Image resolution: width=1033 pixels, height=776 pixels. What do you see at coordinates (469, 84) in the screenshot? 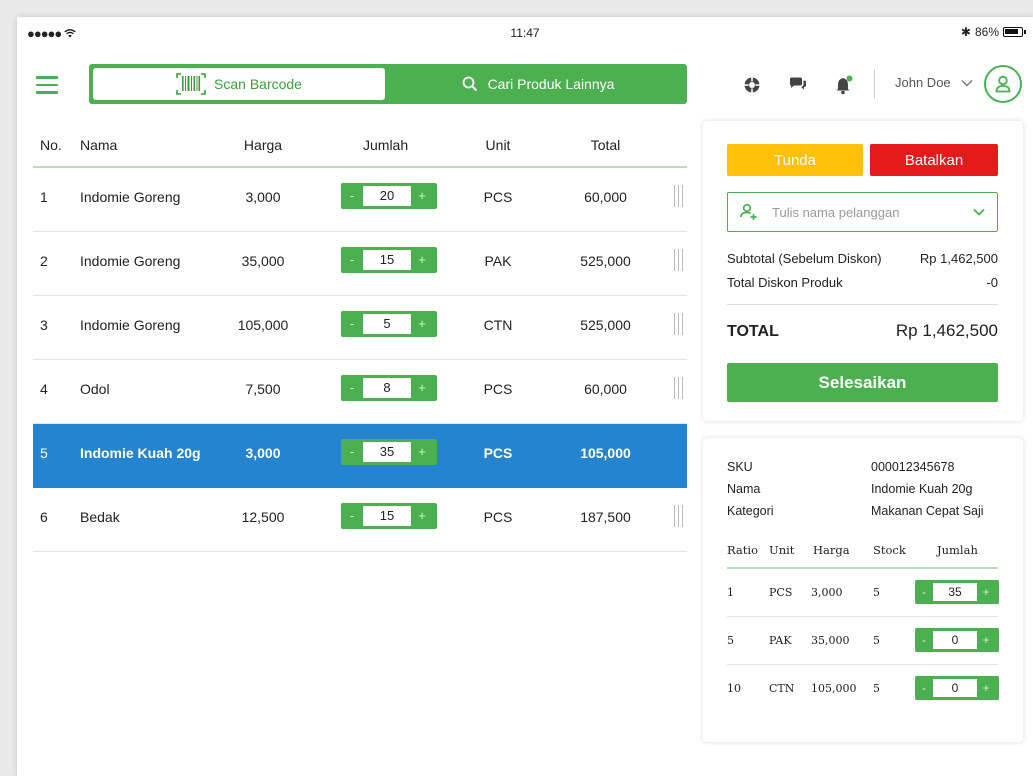
I see `search-icon` at bounding box center [469, 84].